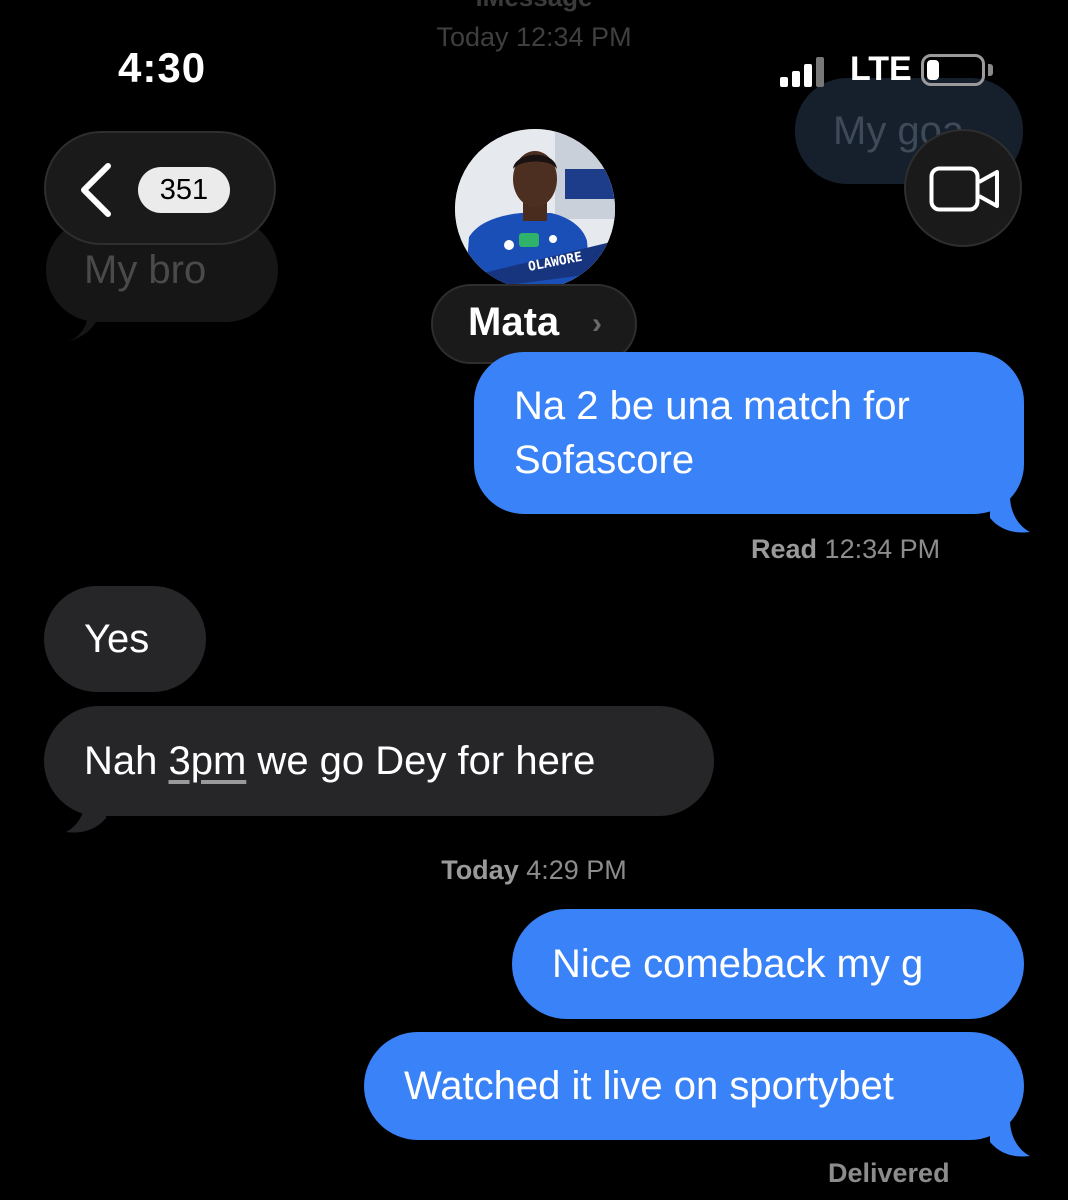 This screenshot has width=1068, height=1200. Describe the element at coordinates (597, 324) in the screenshot. I see `chevron-right-icon: ›` at that location.